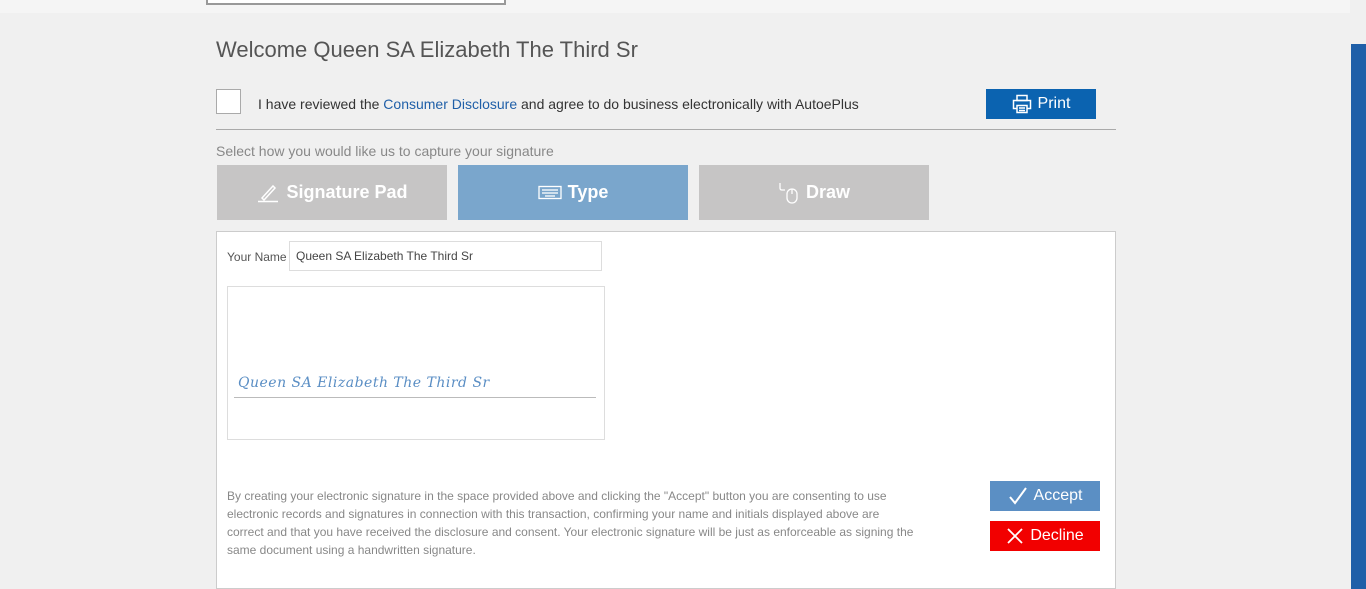 The width and height of the screenshot is (1366, 589). Describe the element at coordinates (1054, 103) in the screenshot. I see `print-label: Print` at that location.